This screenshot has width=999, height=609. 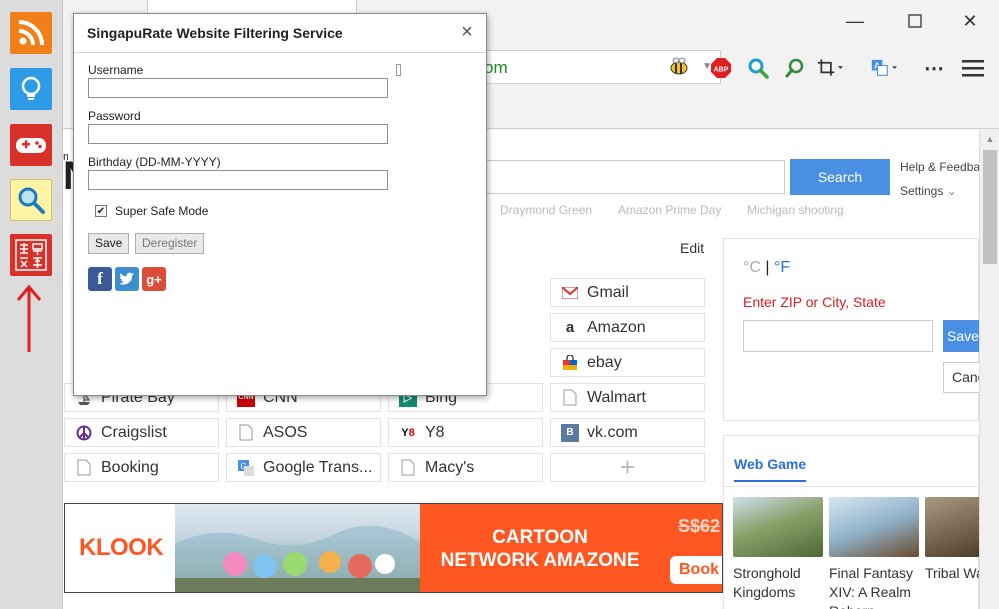 I want to click on maximize-icon, so click(x=915, y=21).